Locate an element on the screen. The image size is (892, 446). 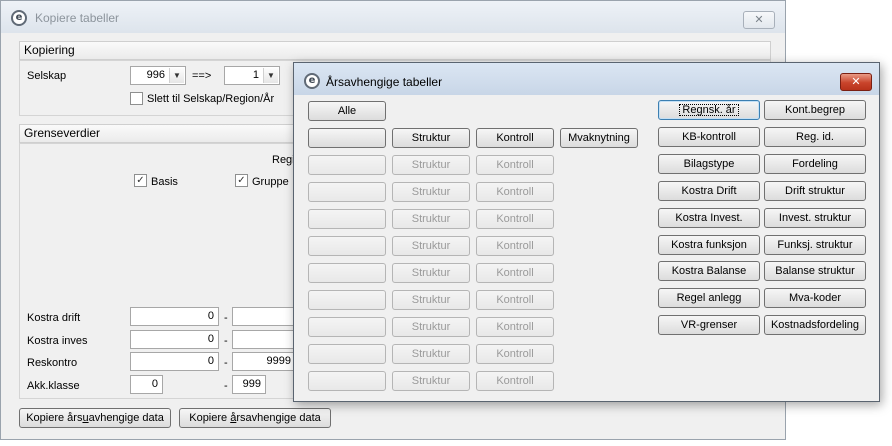
table-button: Kostra Drift is located at coordinates (709, 191).